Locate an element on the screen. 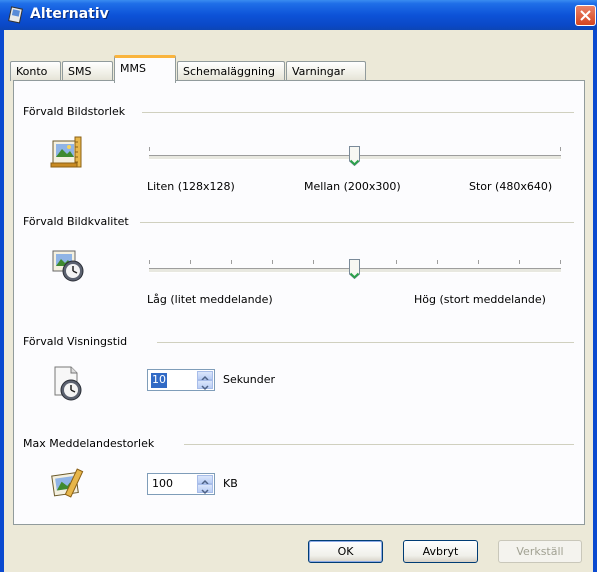 The image size is (597, 572). cancel-button: Avbryt is located at coordinates (440, 551).